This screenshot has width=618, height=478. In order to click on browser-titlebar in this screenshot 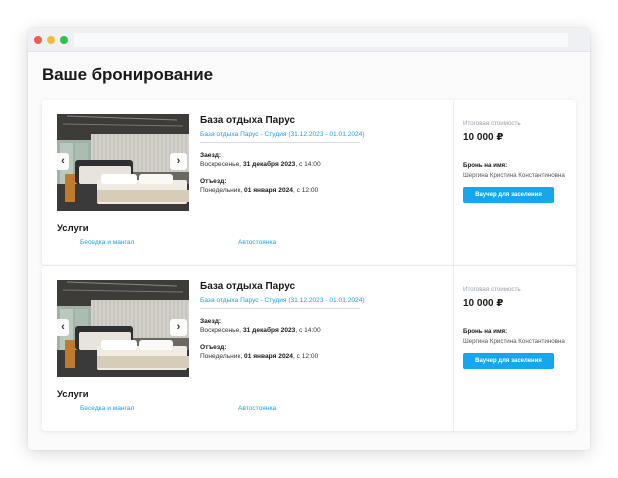, I will do `click(309, 40)`.